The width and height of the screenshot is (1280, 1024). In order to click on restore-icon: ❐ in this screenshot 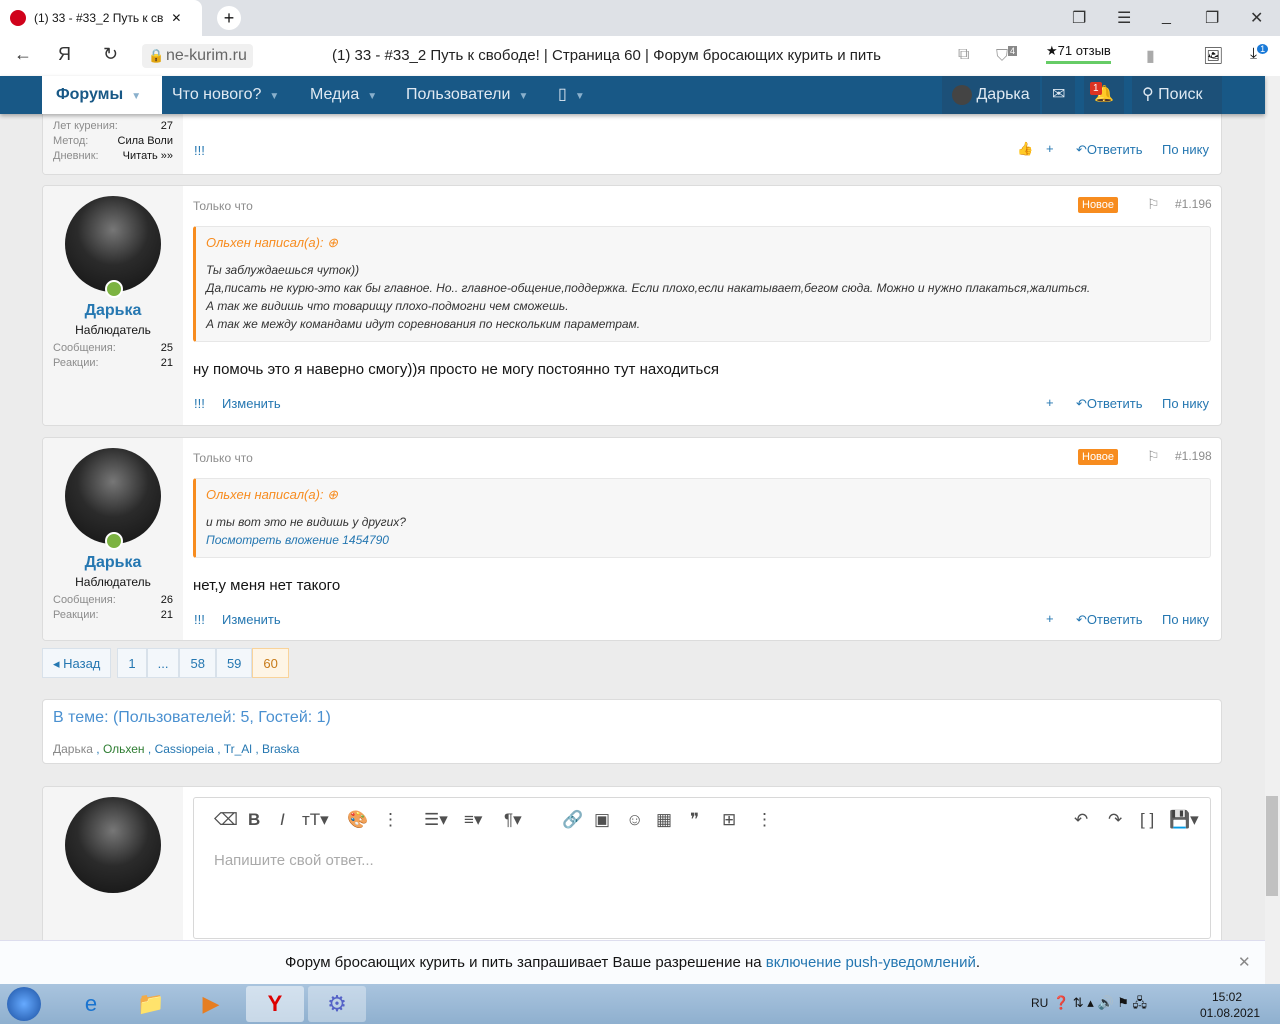, I will do `click(1212, 18)`.